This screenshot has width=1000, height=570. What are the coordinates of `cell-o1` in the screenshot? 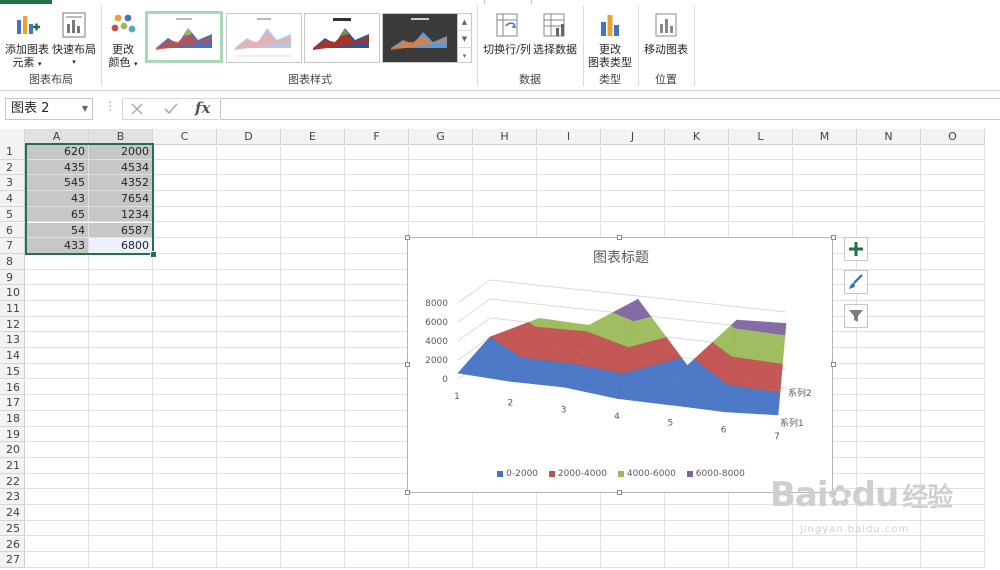 It's located at (953, 152).